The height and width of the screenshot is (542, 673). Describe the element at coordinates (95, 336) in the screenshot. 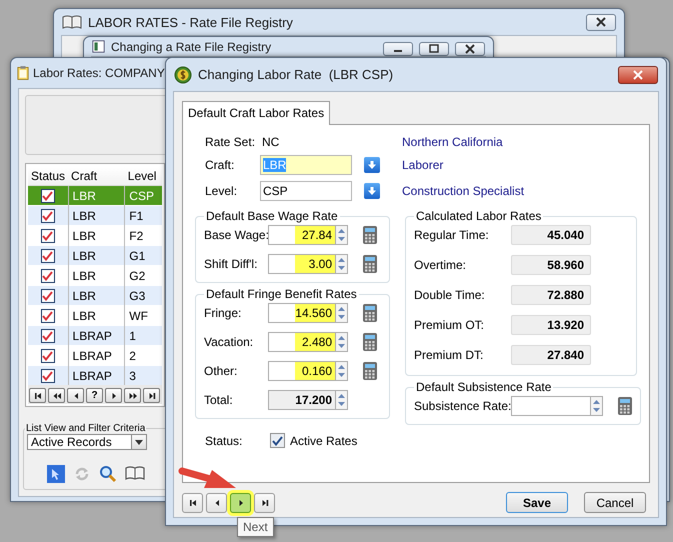

I see `table-row: LBRAP 1` at that location.